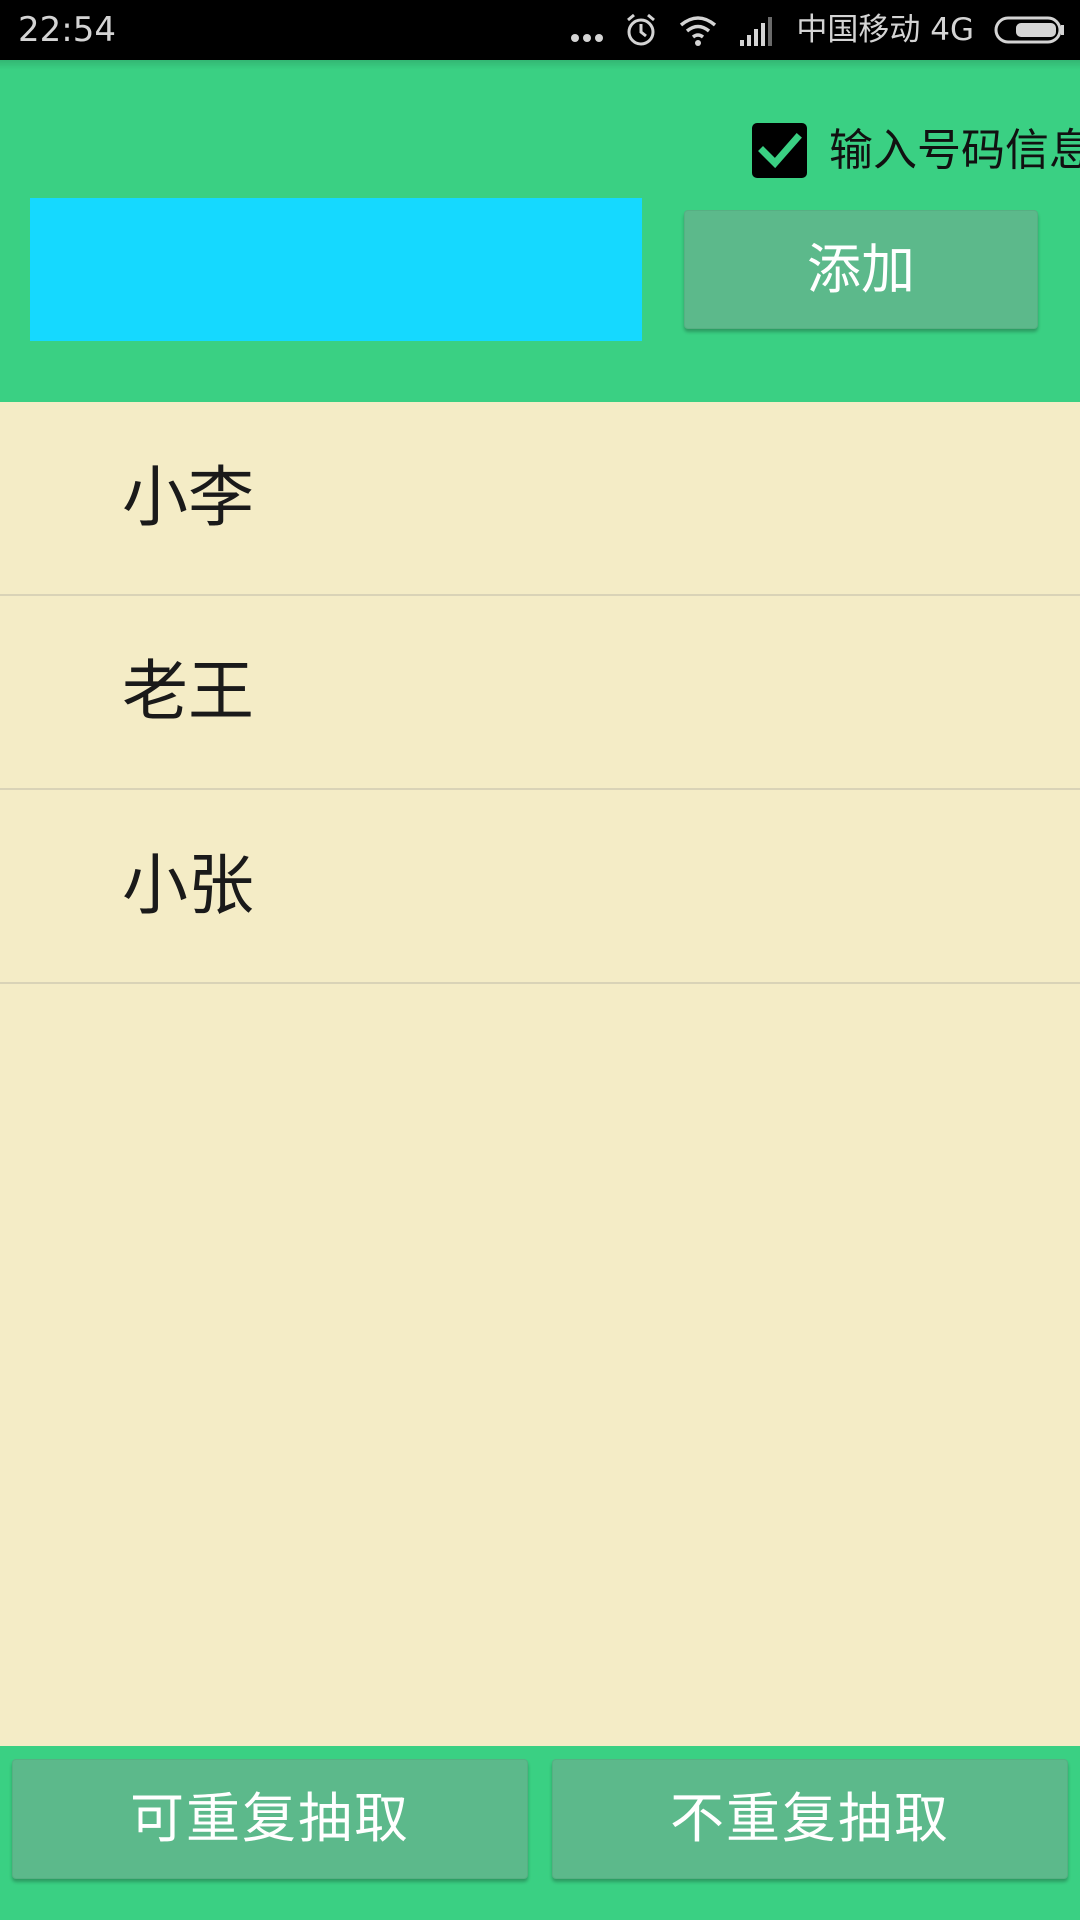 The width and height of the screenshot is (1080, 1920). I want to click on alarm-icon, so click(641, 30).